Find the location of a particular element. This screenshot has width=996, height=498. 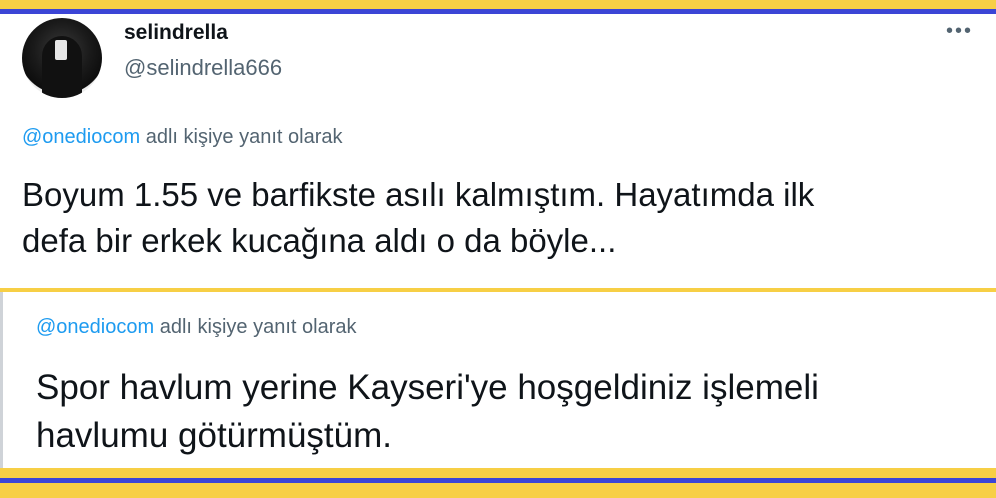

more-horizontal-icon: ••• is located at coordinates (960, 31).